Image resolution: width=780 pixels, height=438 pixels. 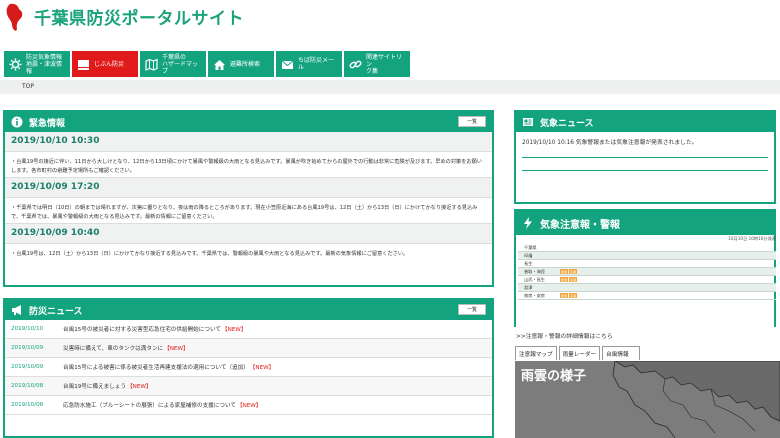 What do you see at coordinates (83, 64) in the screenshot?
I see `flag-icon` at bounding box center [83, 64].